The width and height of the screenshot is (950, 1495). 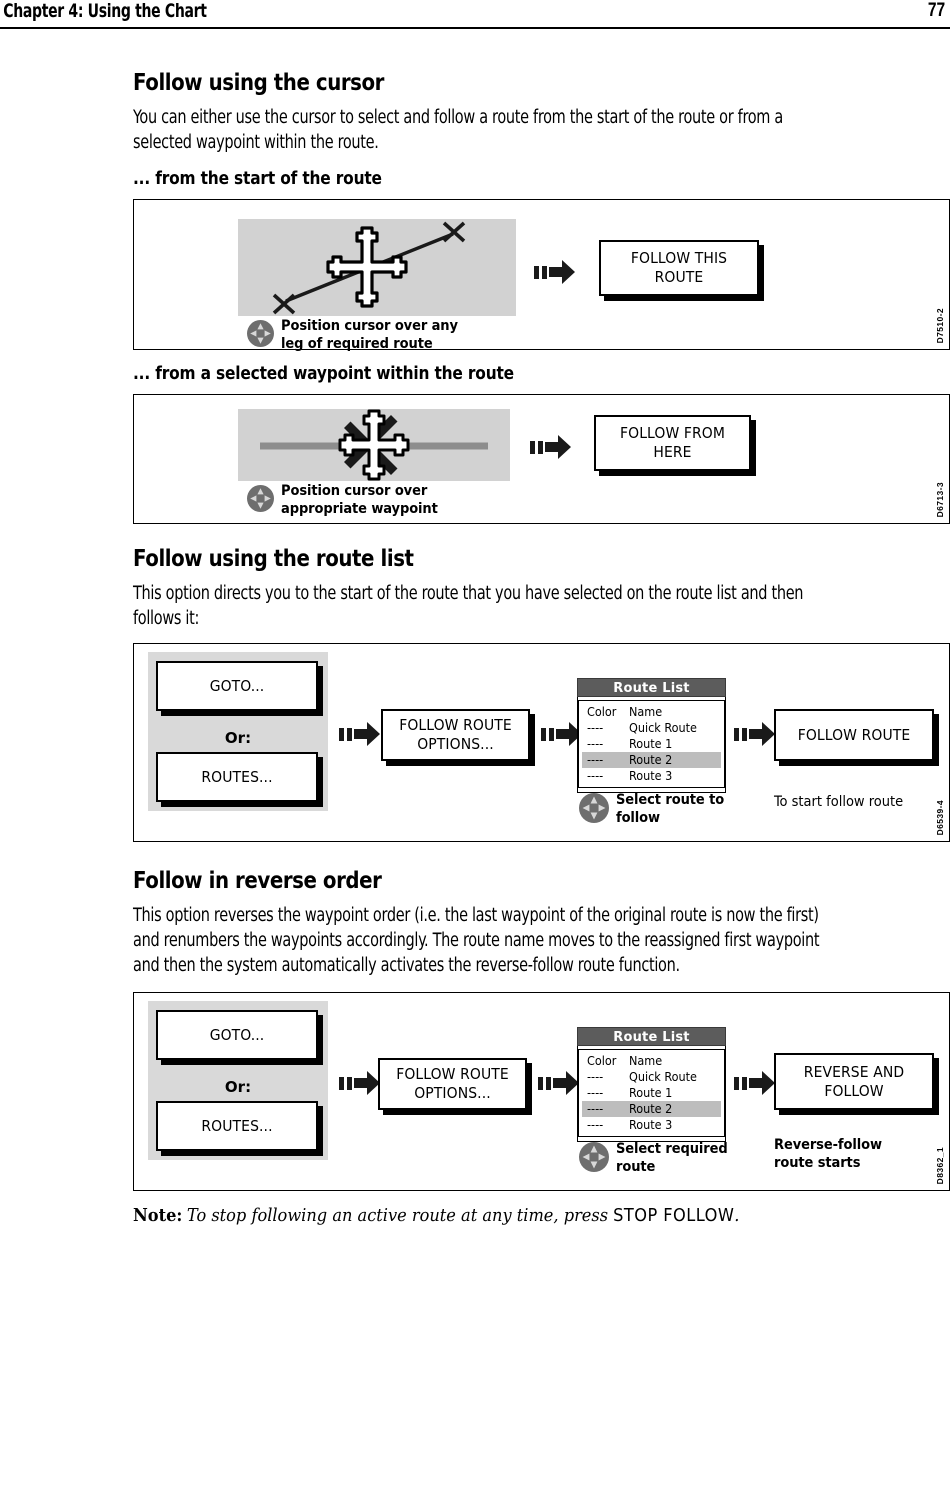 What do you see at coordinates (651, 1125) in the screenshot?
I see `route-list-row-4: ---- Route 3` at bounding box center [651, 1125].